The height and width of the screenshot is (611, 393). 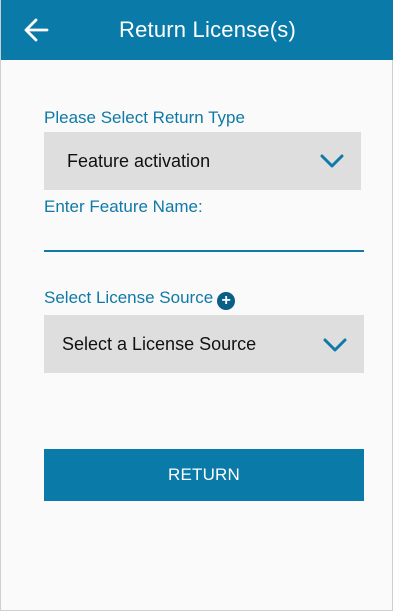 What do you see at coordinates (204, 475) in the screenshot?
I see `return-button: RETURN` at bounding box center [204, 475].